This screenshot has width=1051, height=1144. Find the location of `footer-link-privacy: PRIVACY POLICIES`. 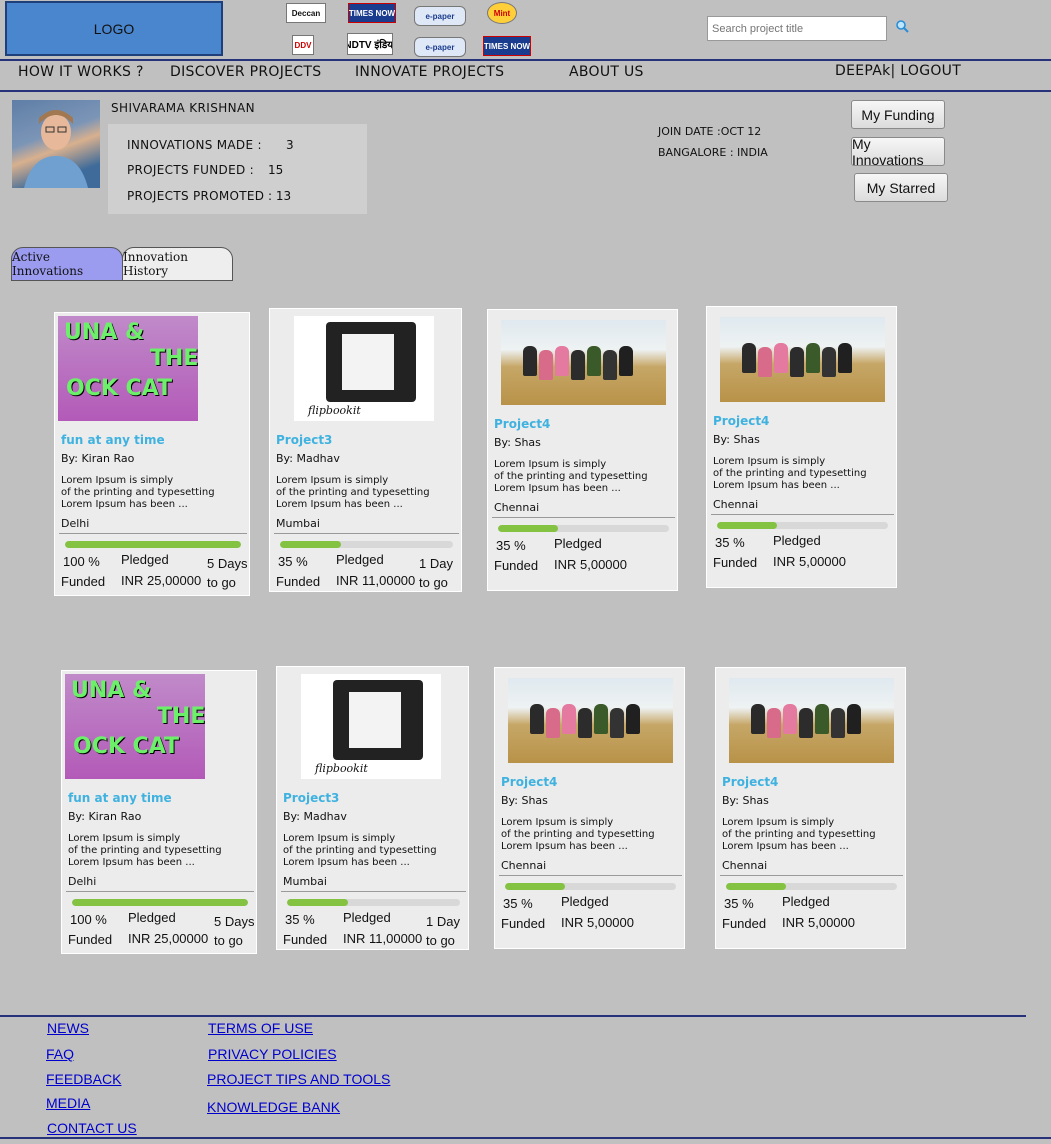

footer-link-privacy: PRIVACY POLICIES is located at coordinates (272, 1054).